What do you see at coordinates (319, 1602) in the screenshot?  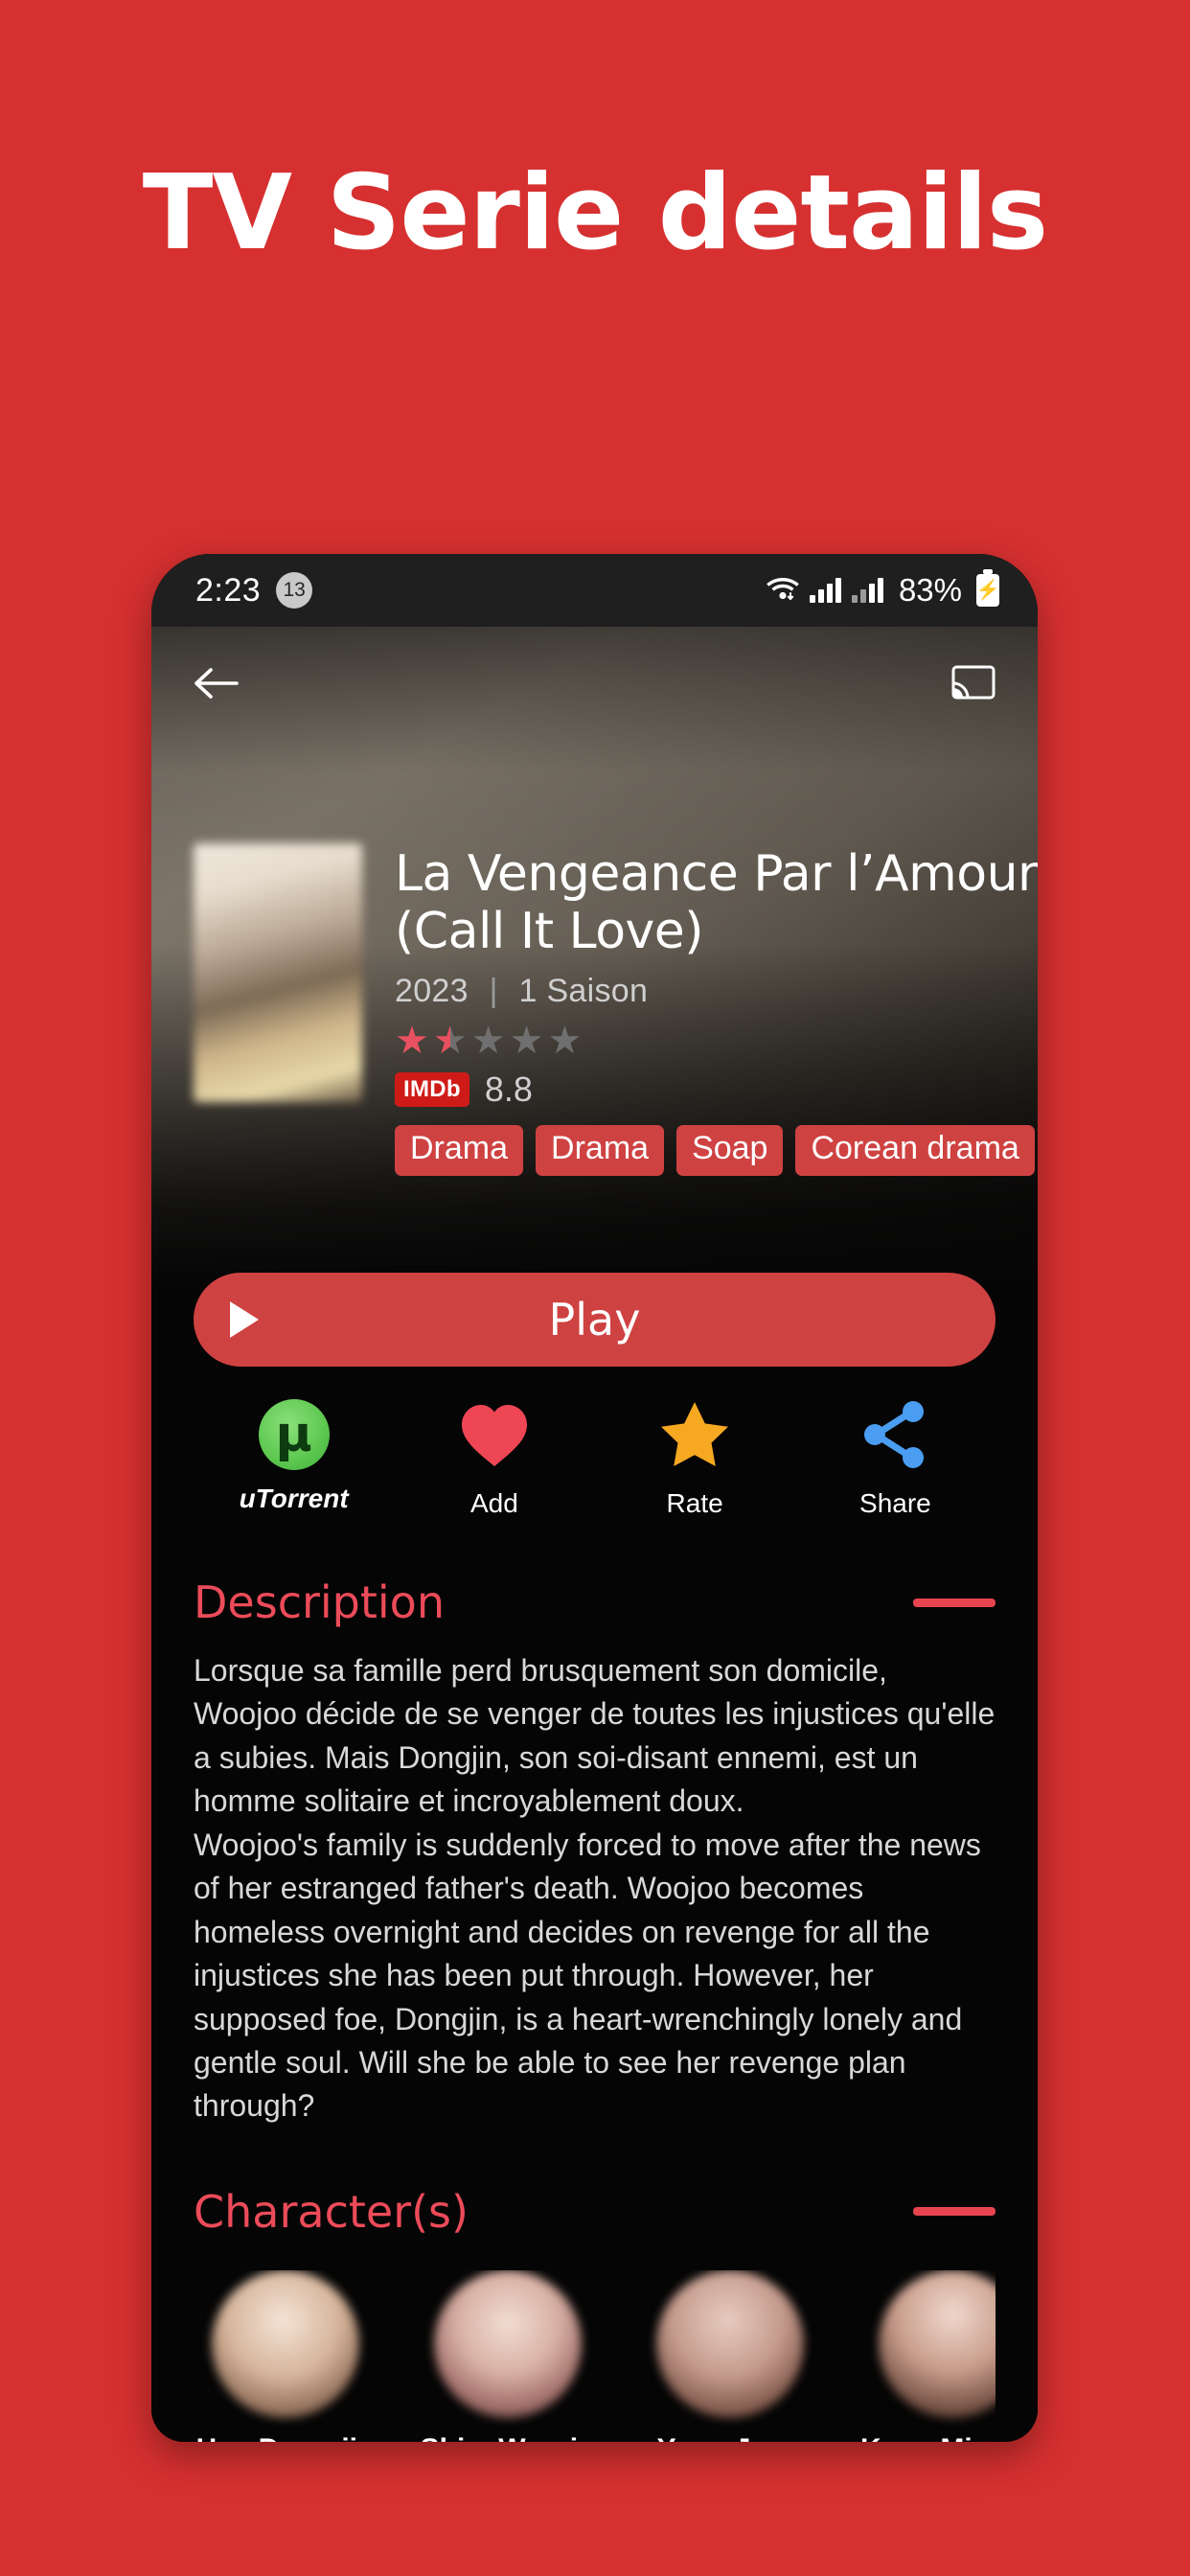 I see `description-title: Description` at bounding box center [319, 1602].